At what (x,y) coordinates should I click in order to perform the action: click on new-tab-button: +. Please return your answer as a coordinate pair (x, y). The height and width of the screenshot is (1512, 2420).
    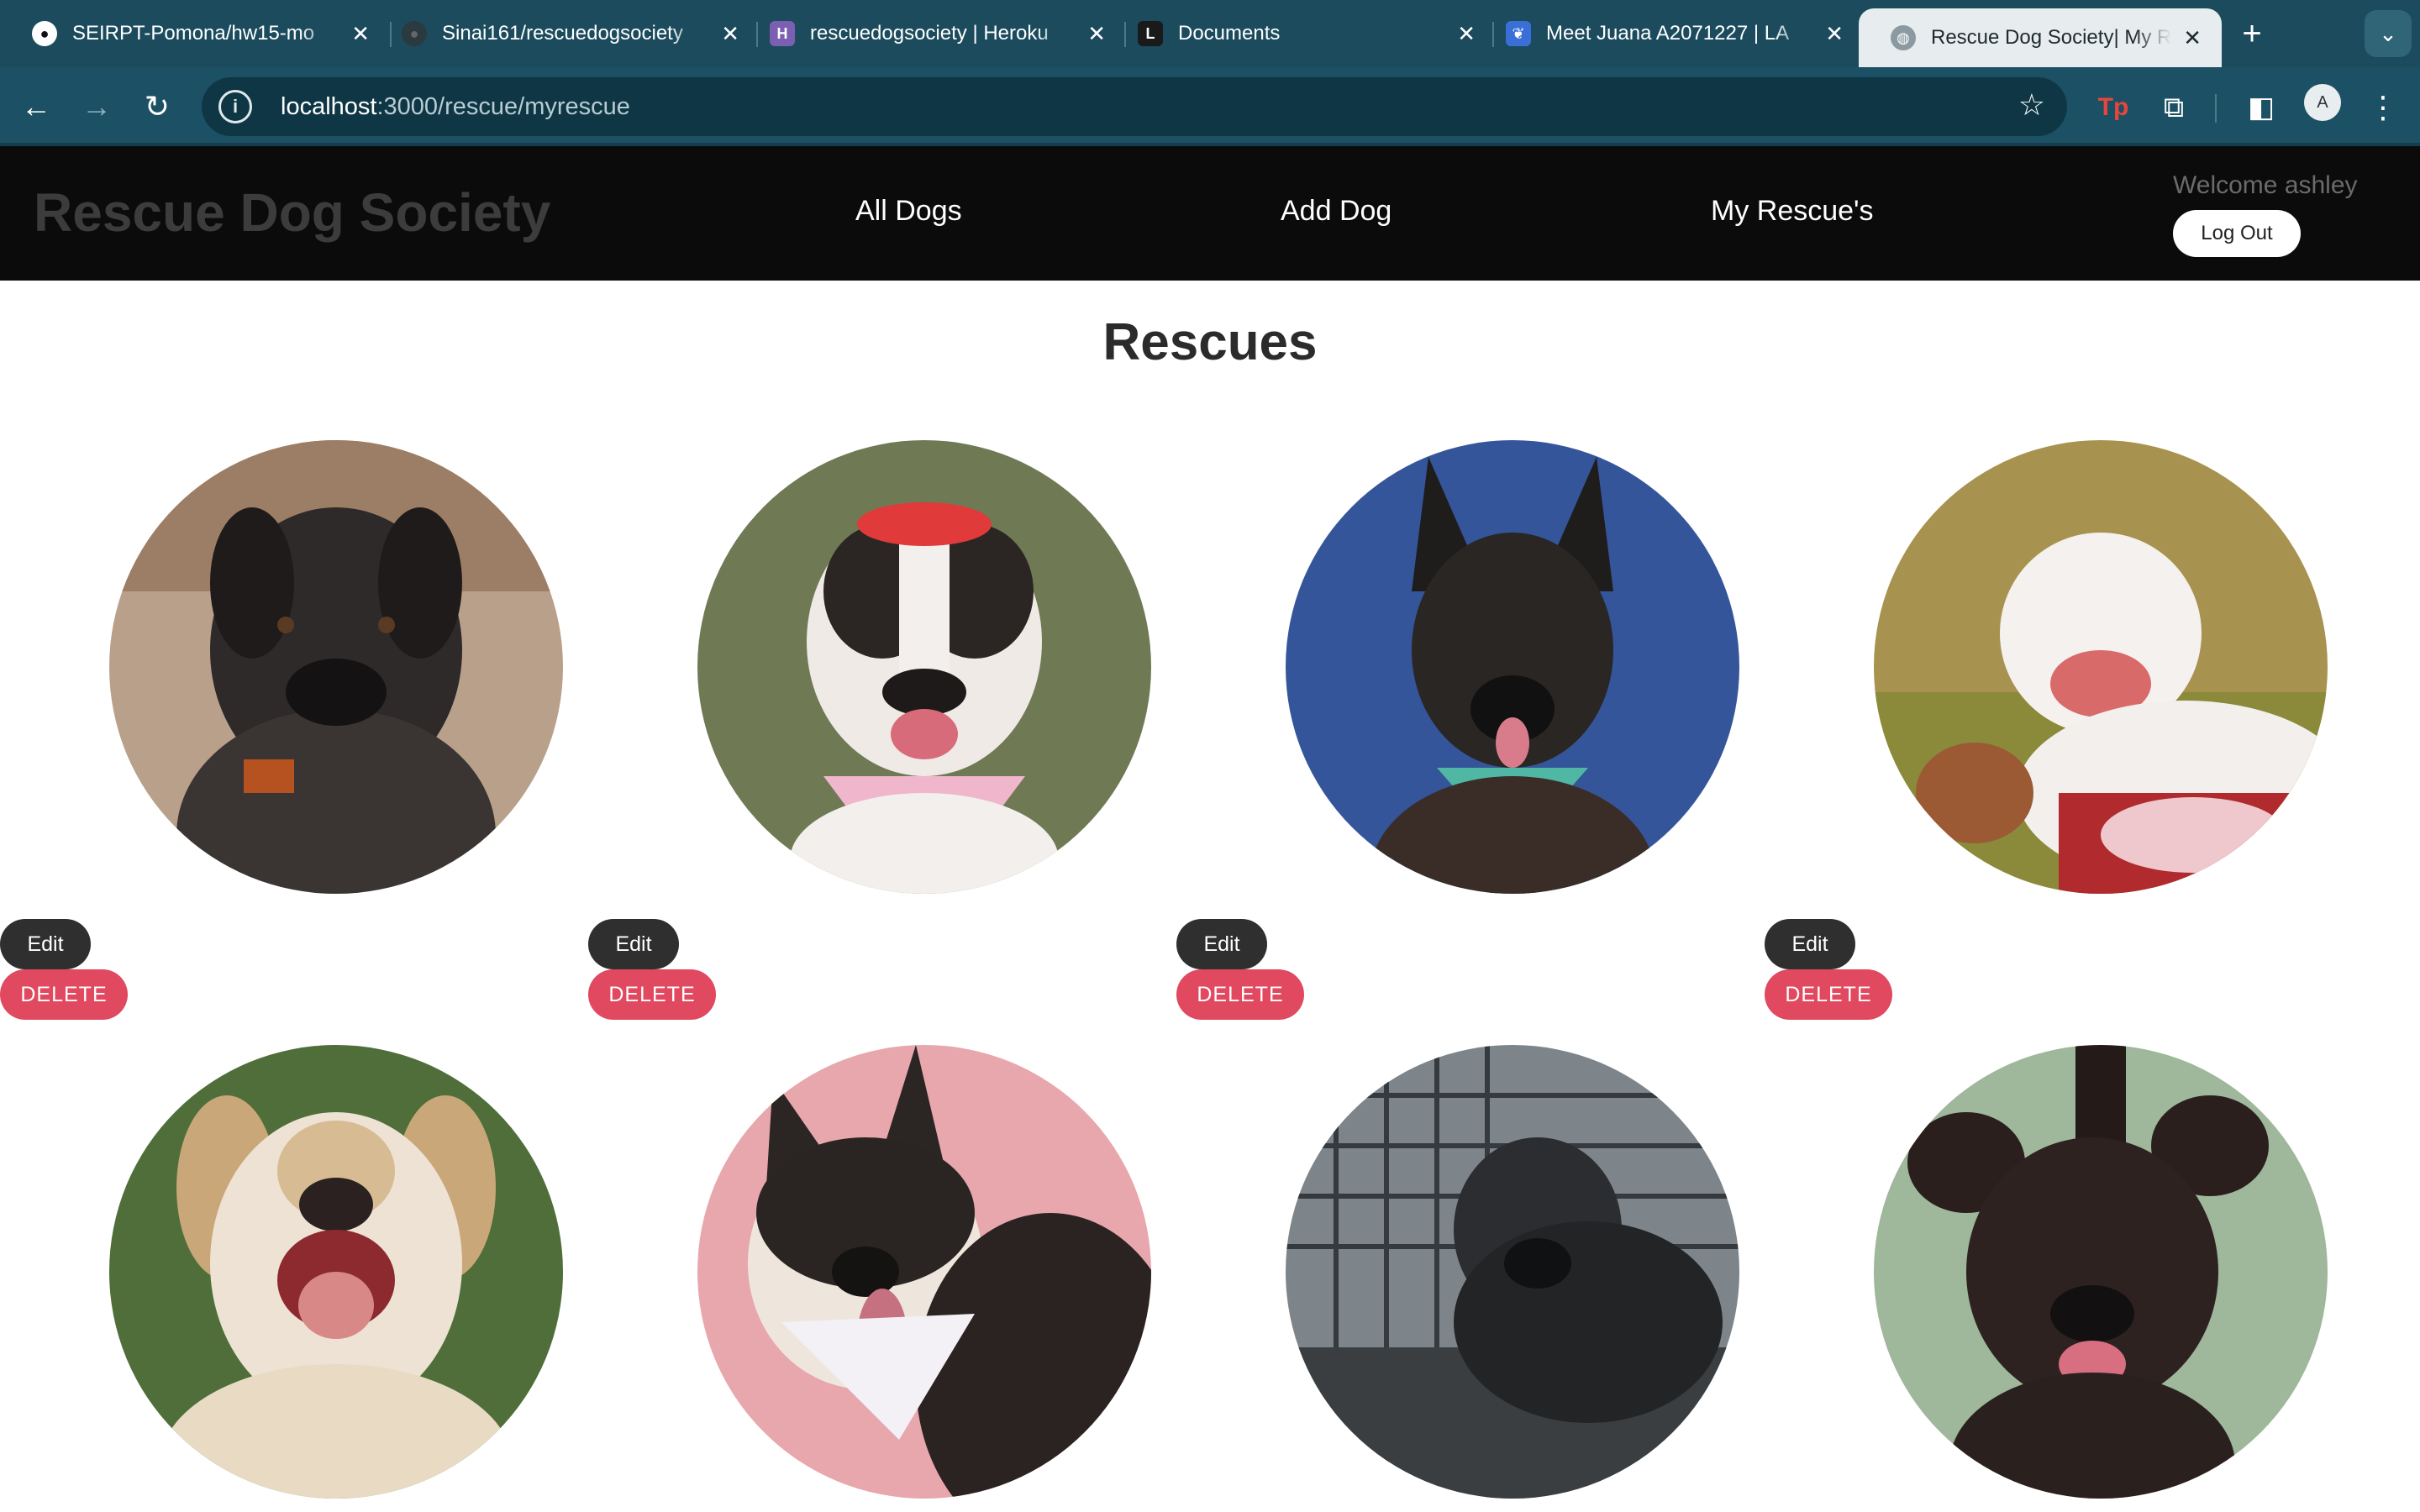
    Looking at the image, I should click on (2252, 33).